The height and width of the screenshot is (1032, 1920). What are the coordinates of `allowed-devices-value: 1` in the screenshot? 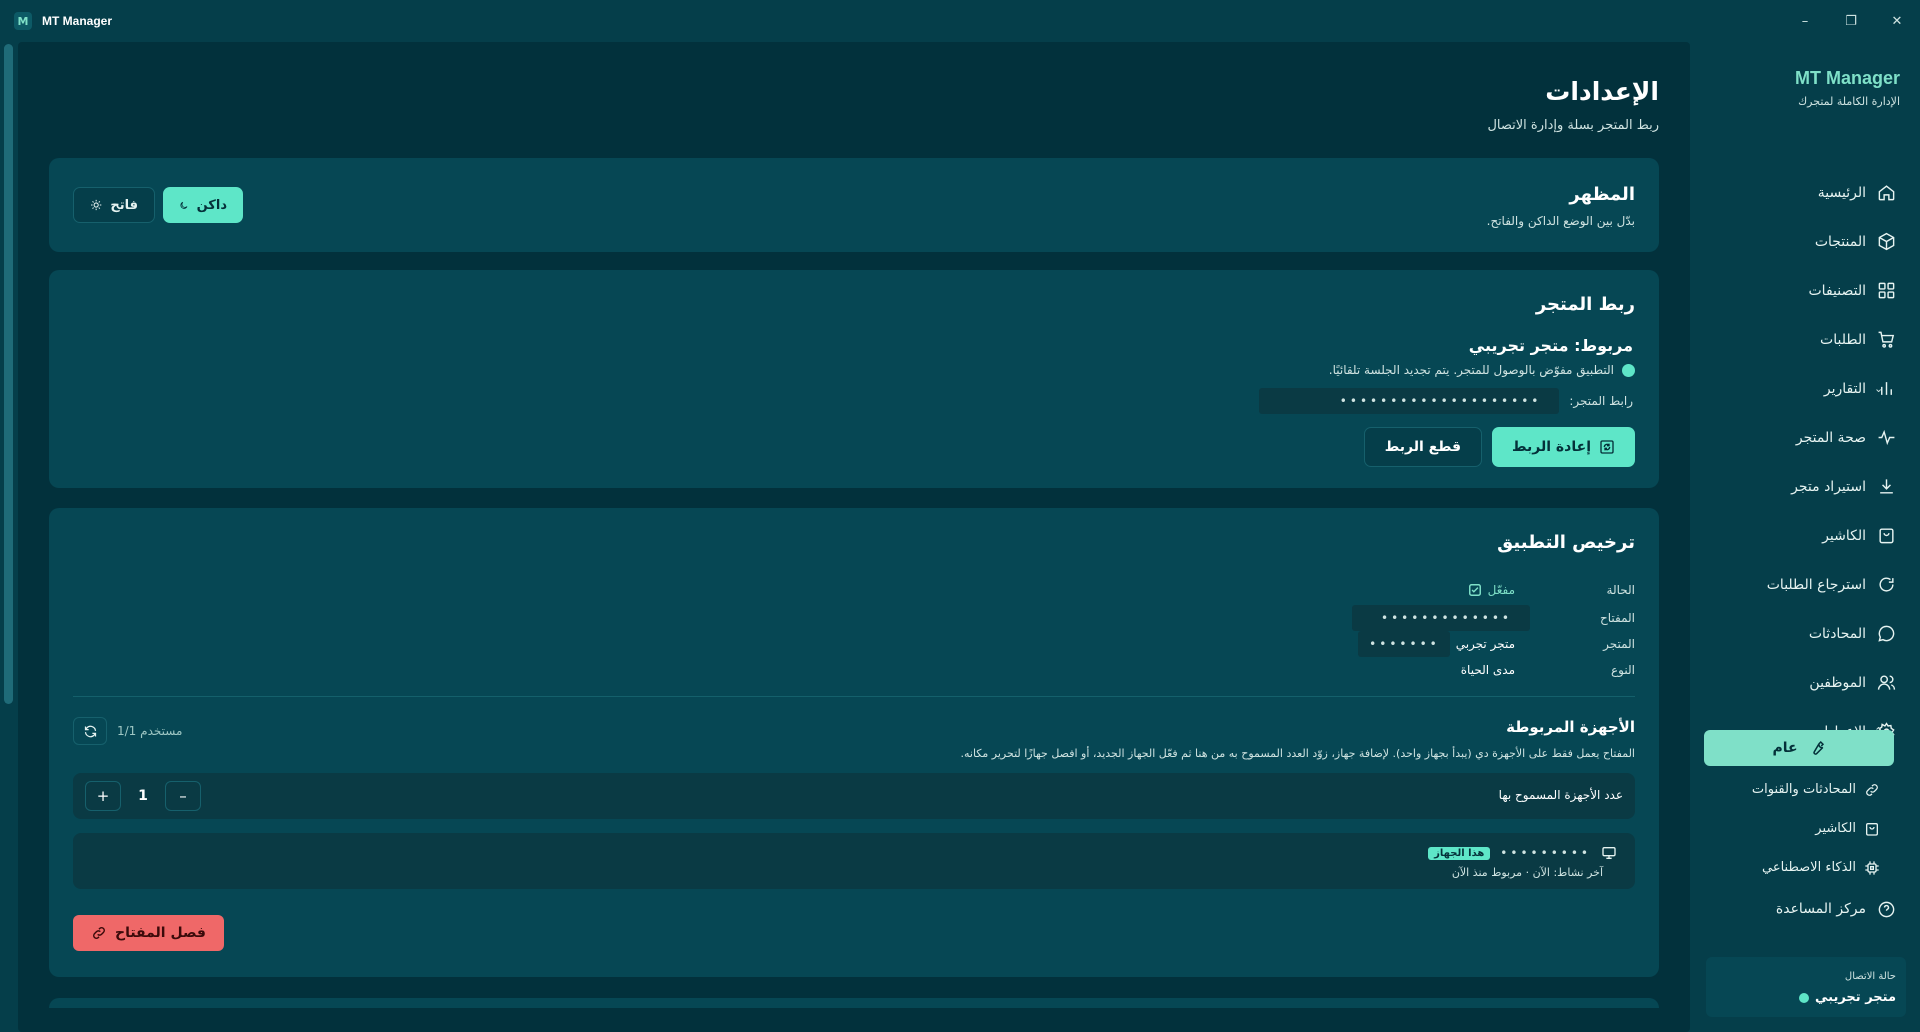 It's located at (143, 796).